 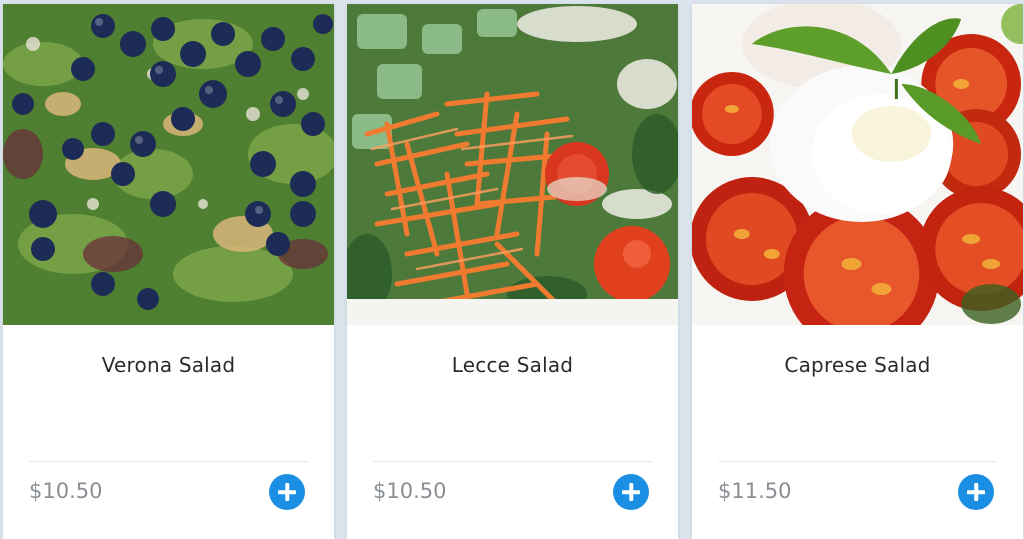 I want to click on product-price: $11.50, so click(x=755, y=491).